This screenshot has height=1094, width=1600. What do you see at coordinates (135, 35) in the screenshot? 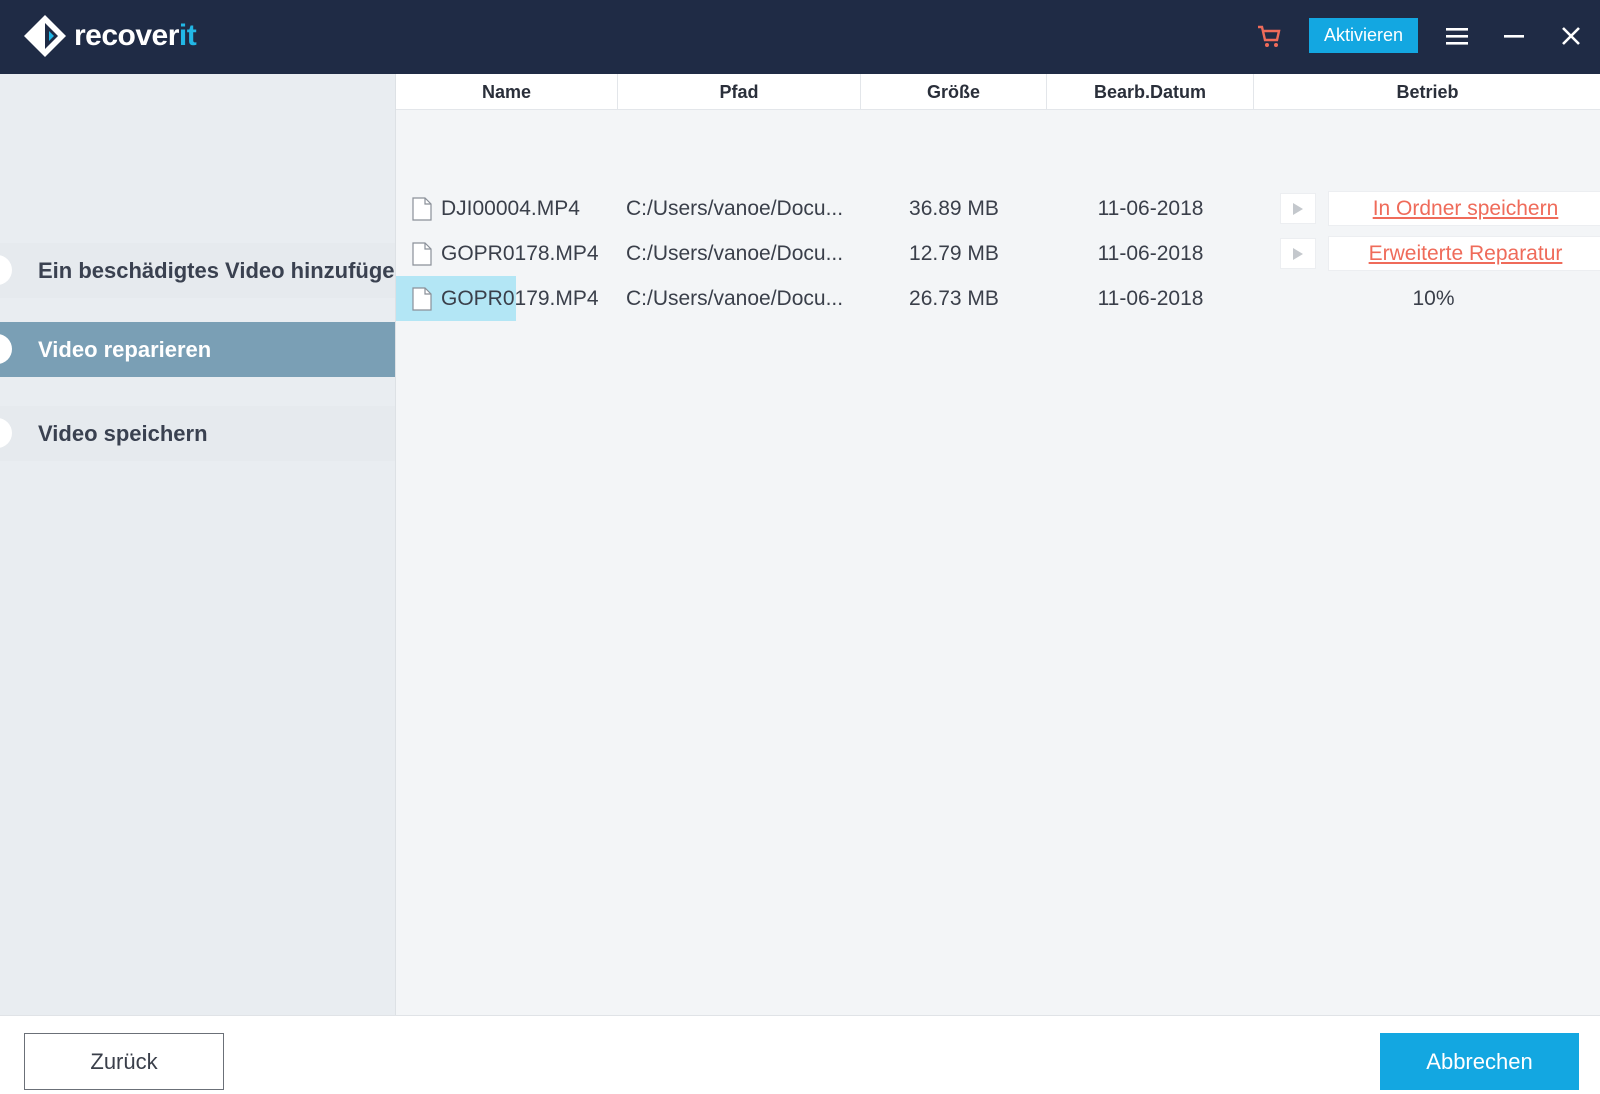
I see `logo-text: recoverit` at bounding box center [135, 35].